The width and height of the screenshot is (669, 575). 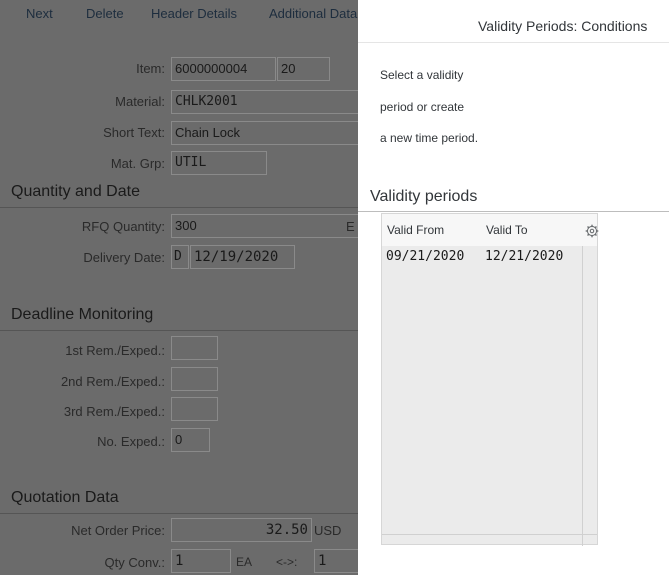 I want to click on item-number-field: 6000000004, so click(x=223, y=69).